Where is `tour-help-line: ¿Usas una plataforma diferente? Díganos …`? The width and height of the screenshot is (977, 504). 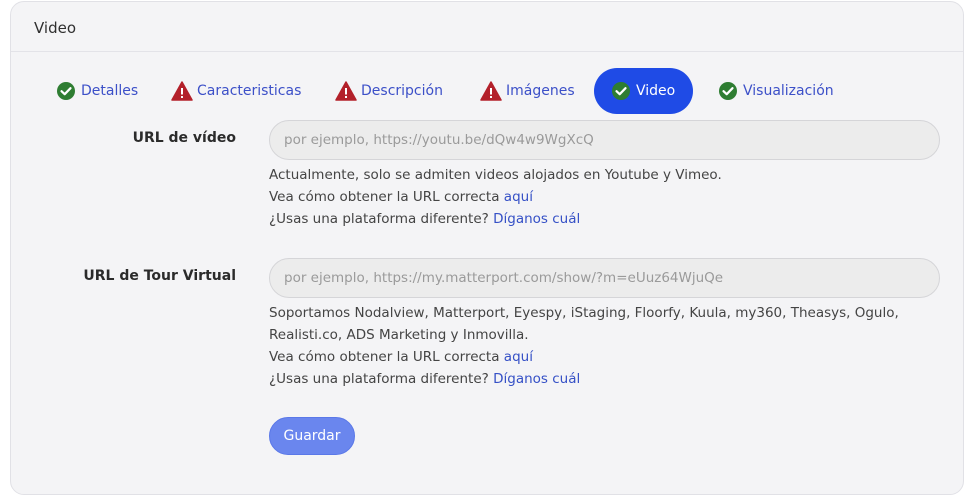
tour-help-line: ¿Usas una plataforma diferente? Díganos … is located at coordinates (425, 379).